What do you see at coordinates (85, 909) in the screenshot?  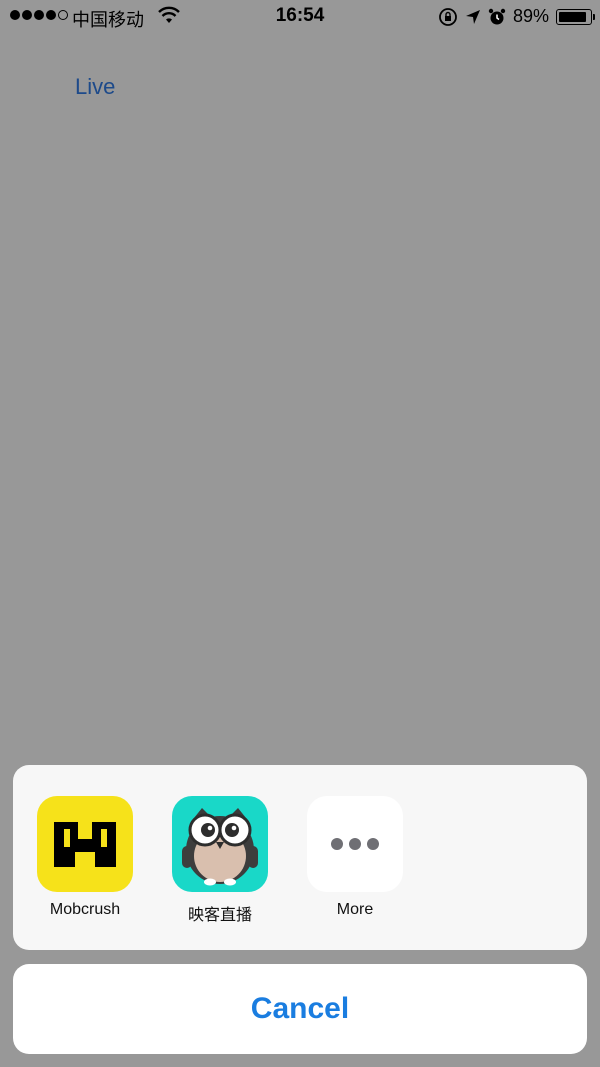 I see `app-label: Mobcrush` at bounding box center [85, 909].